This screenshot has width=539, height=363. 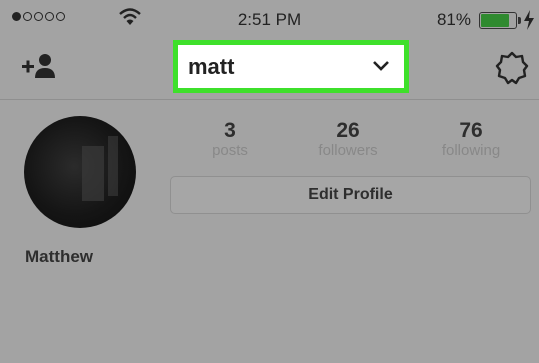 What do you see at coordinates (230, 150) in the screenshot?
I see `stat-label: posts` at bounding box center [230, 150].